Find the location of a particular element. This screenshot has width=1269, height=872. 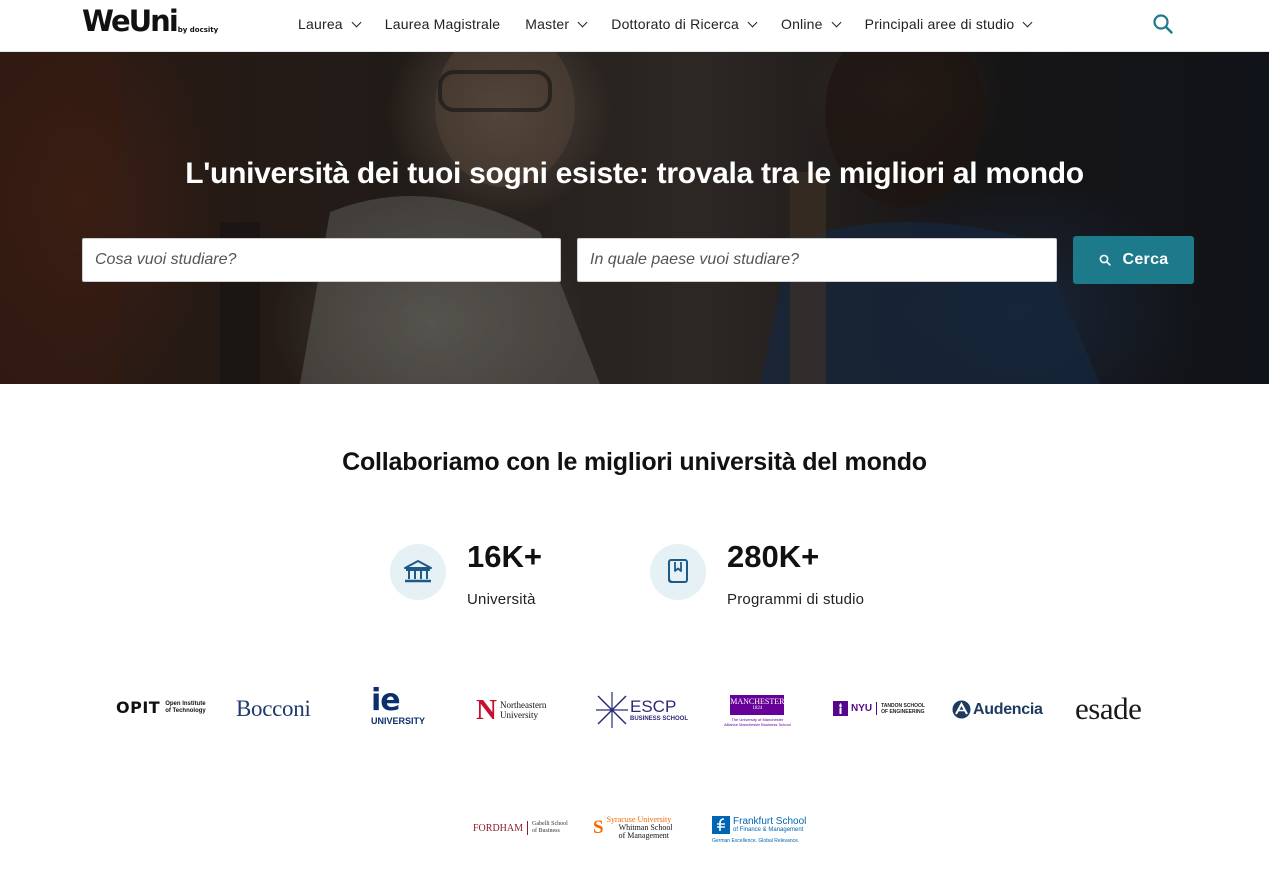

syracuse-line3: of Management is located at coordinates (644, 835).